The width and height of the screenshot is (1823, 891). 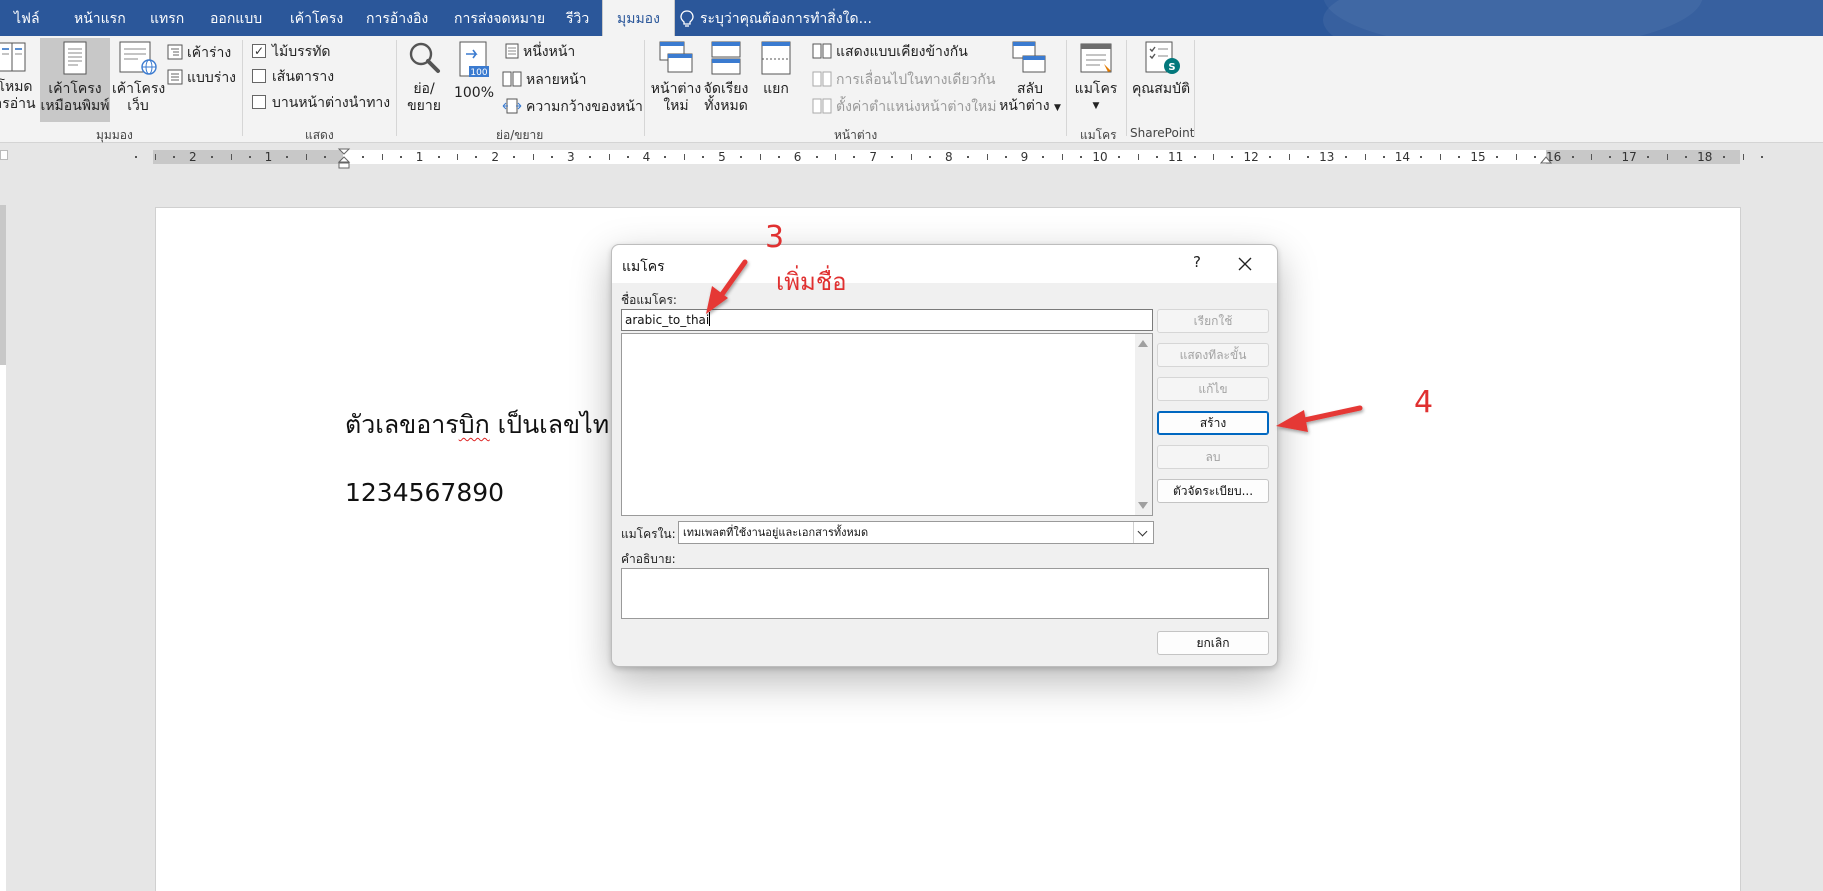 I want to click on zoom-button: ย่อ/ ขยาย, so click(x=424, y=81).